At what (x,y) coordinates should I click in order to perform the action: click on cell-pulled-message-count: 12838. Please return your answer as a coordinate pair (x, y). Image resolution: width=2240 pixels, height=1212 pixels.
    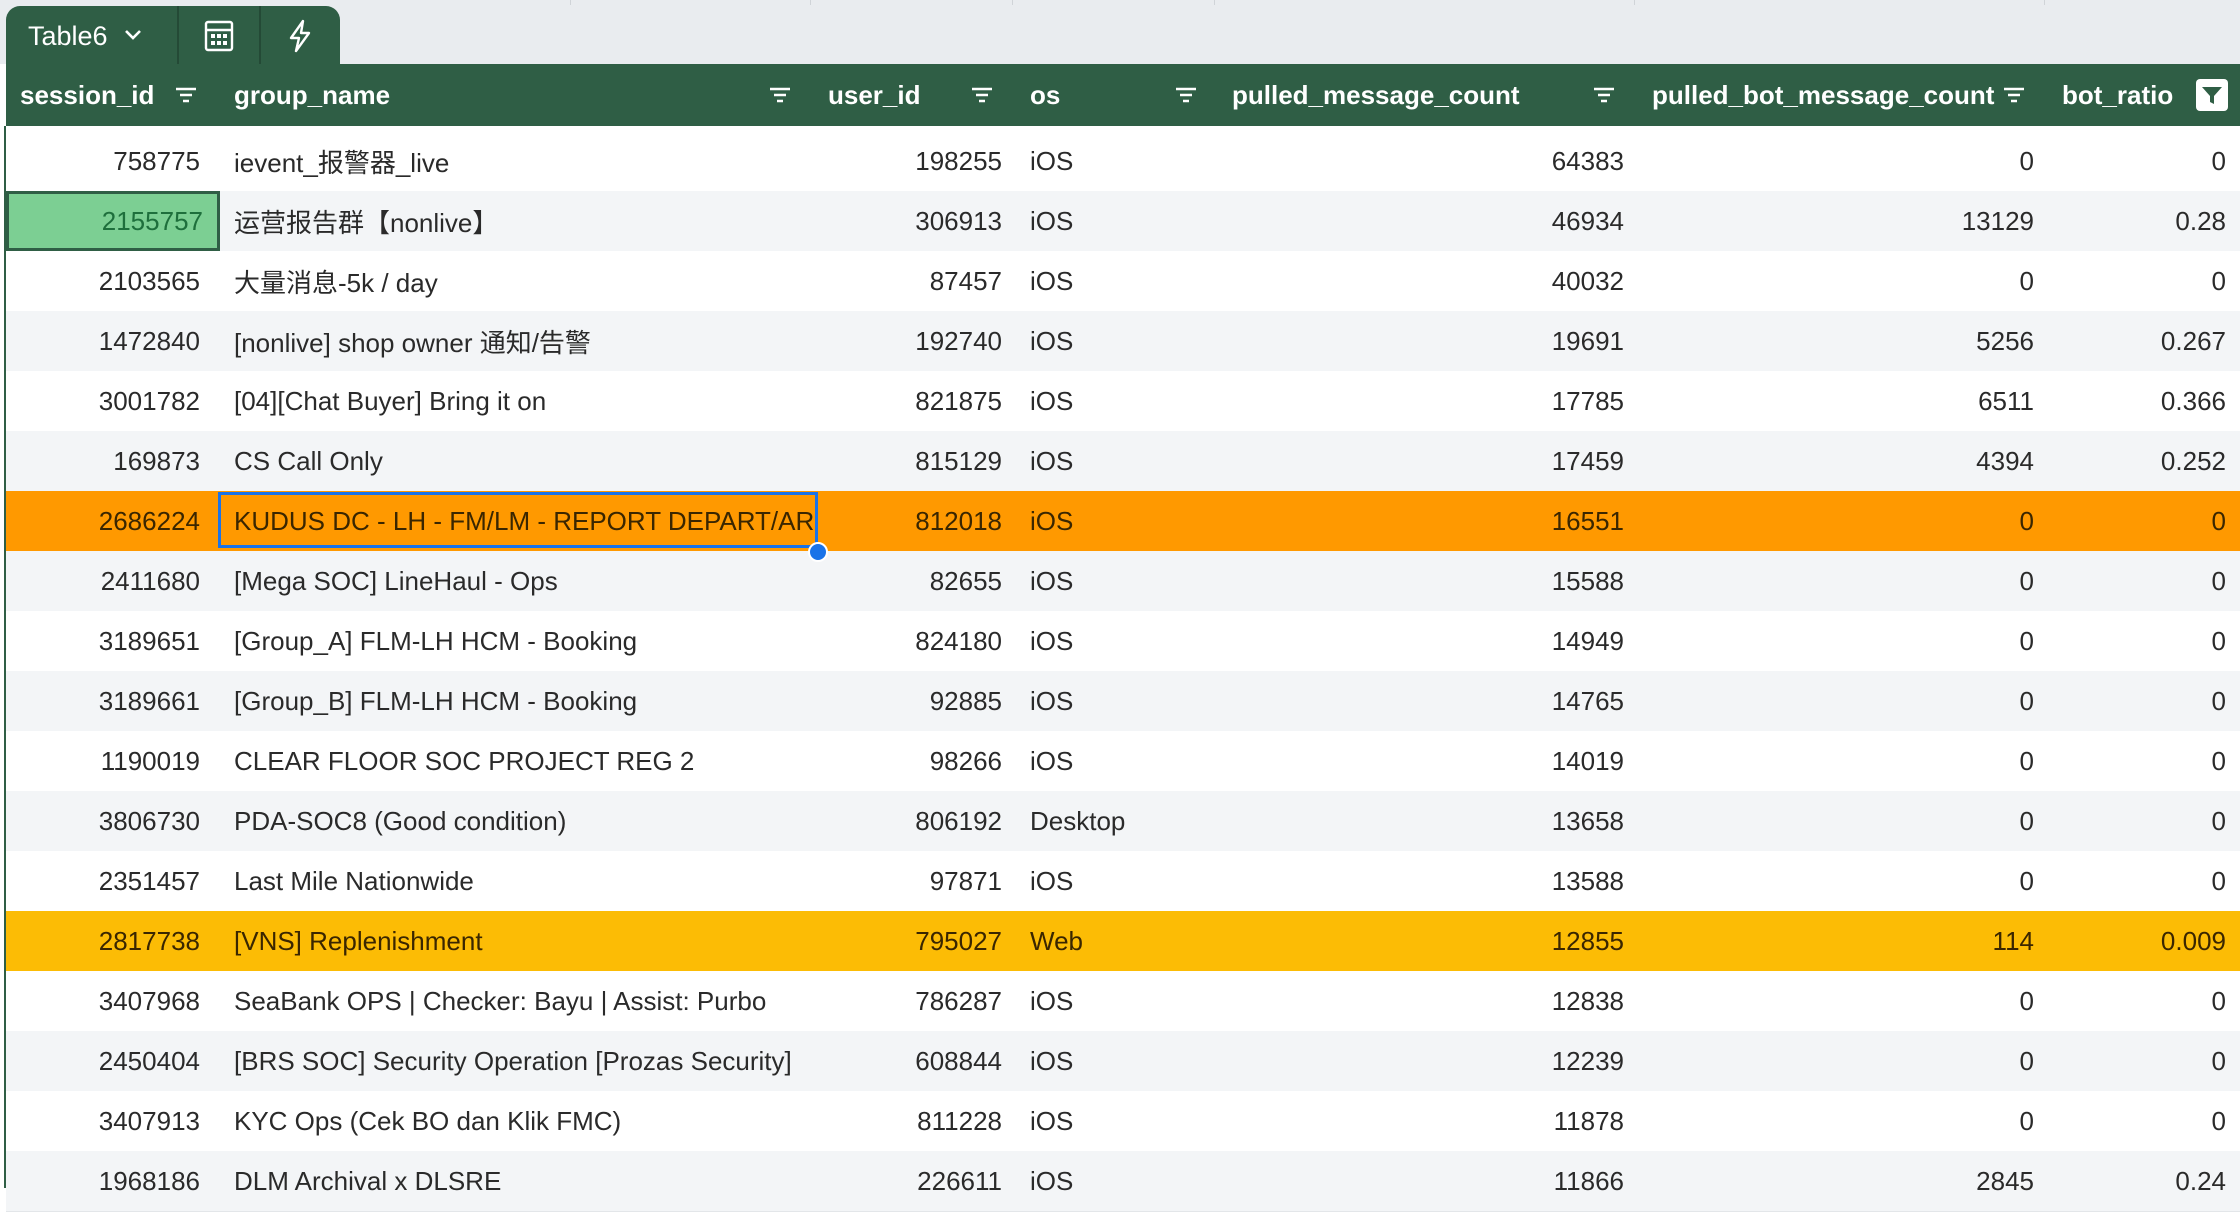
    Looking at the image, I should click on (1421, 1001).